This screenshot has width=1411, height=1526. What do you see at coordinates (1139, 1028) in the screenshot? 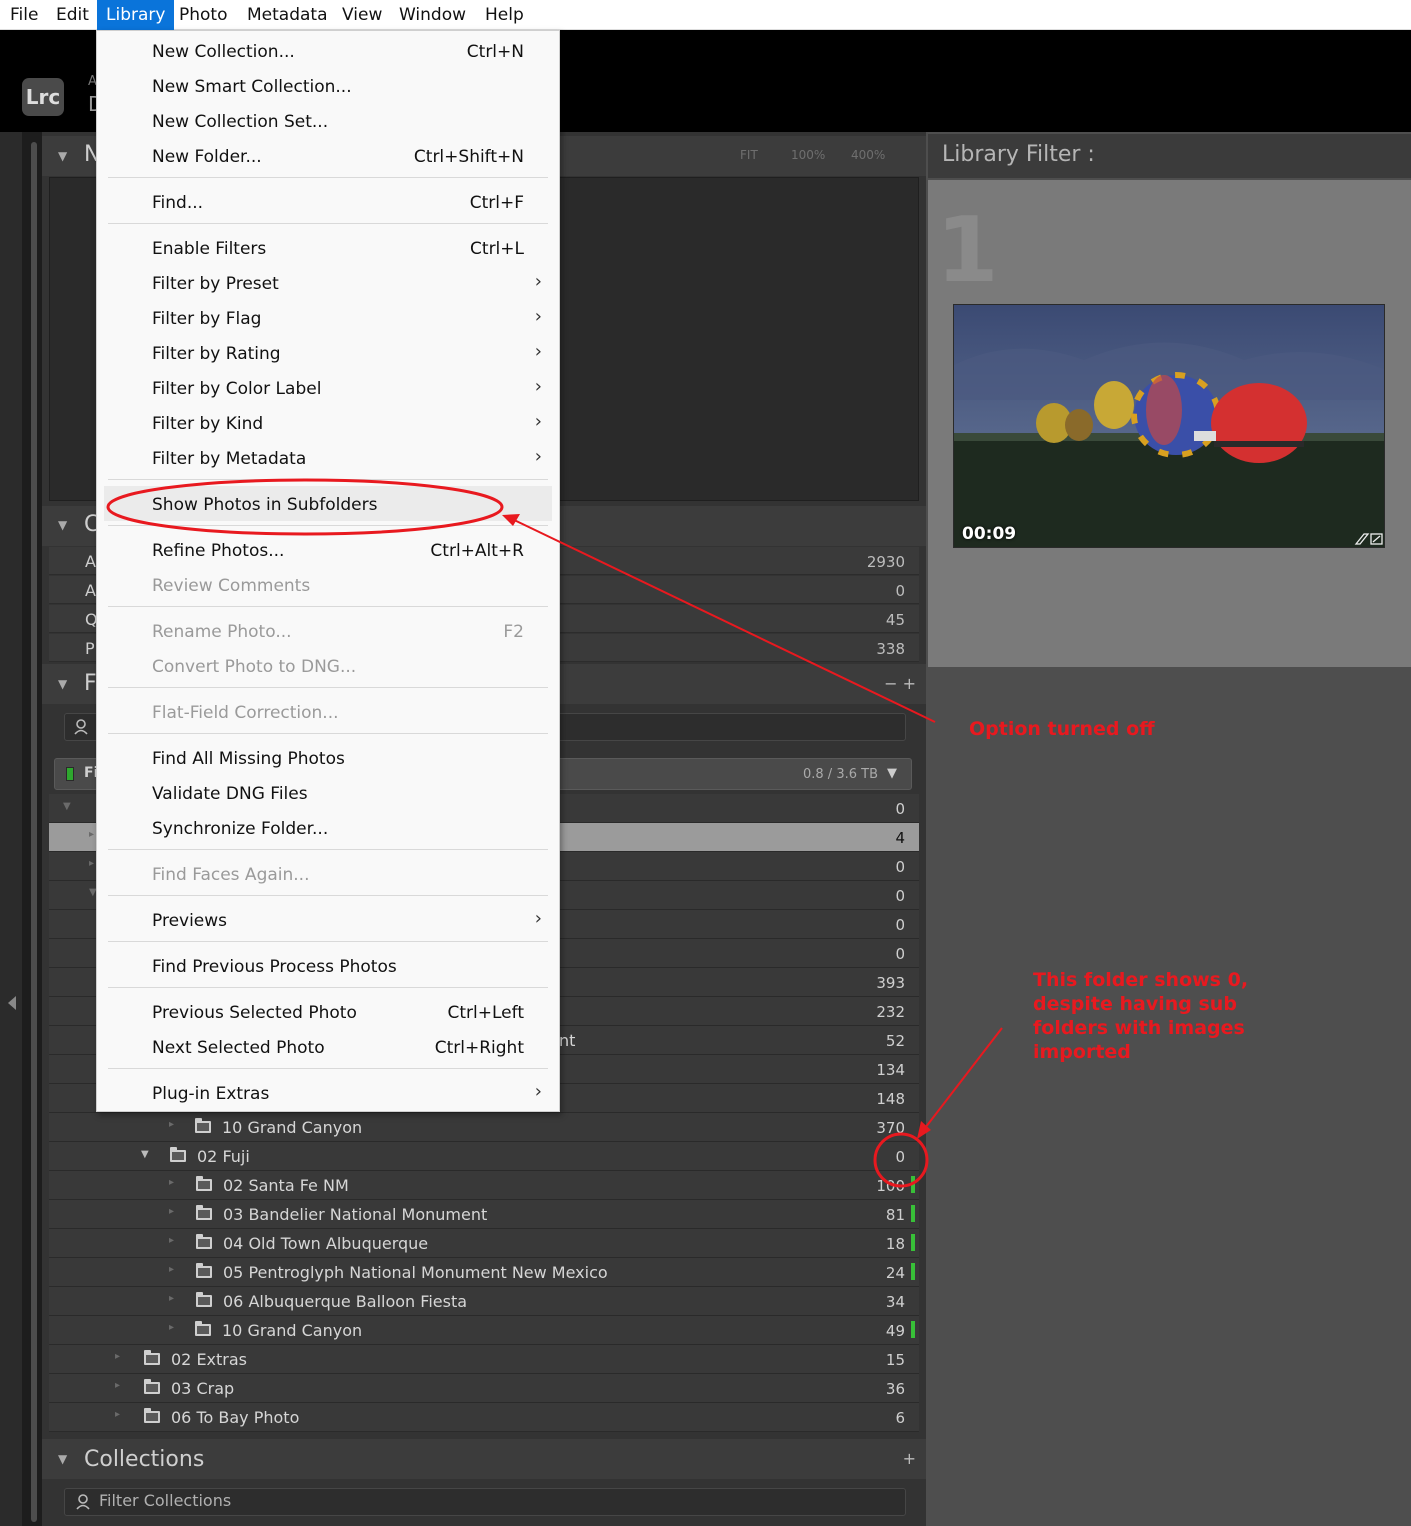
I see `annotation-folder-note-line: folders with images` at bounding box center [1139, 1028].